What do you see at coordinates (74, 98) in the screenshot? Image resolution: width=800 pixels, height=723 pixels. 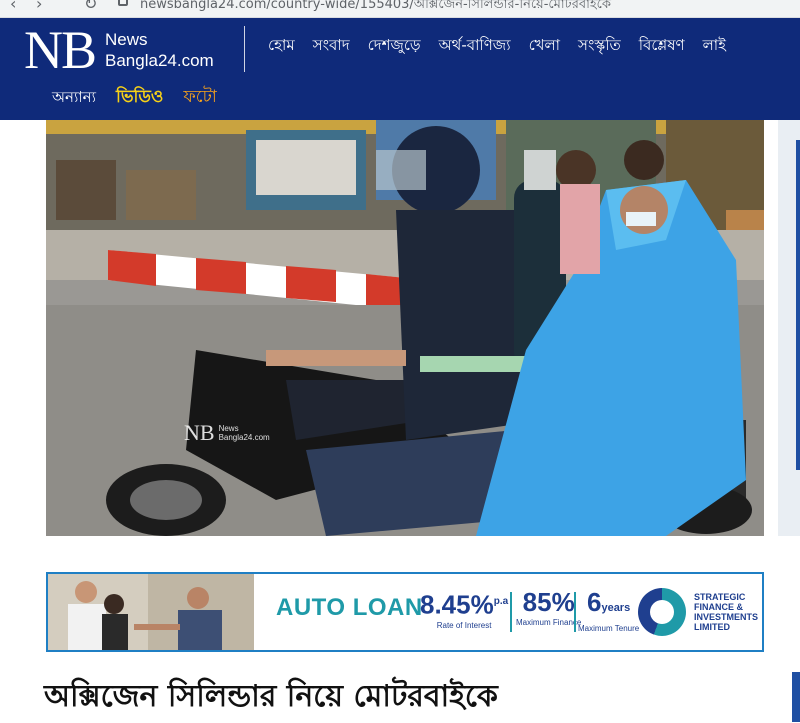 I see `nav-item-other: অন্যান্য` at bounding box center [74, 98].